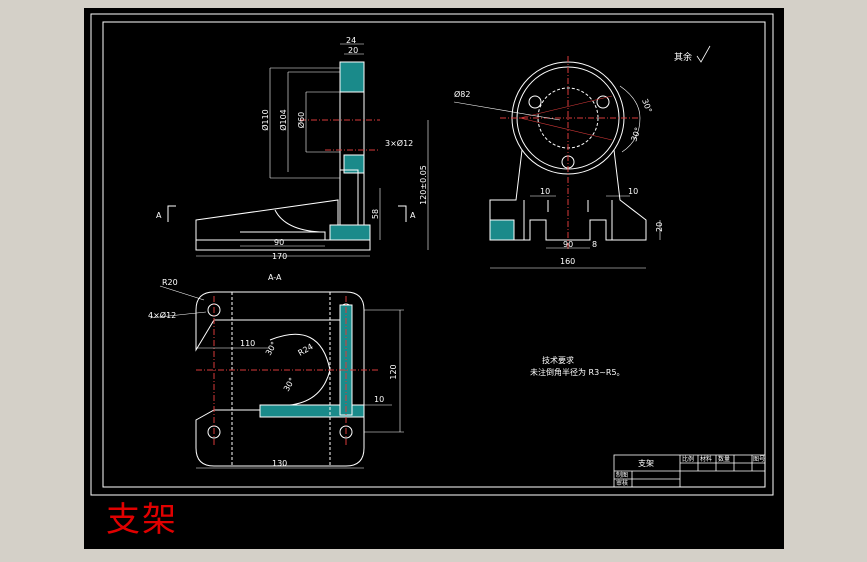 The image size is (867, 562). I want to click on dim-r24: R24, so click(306, 350).